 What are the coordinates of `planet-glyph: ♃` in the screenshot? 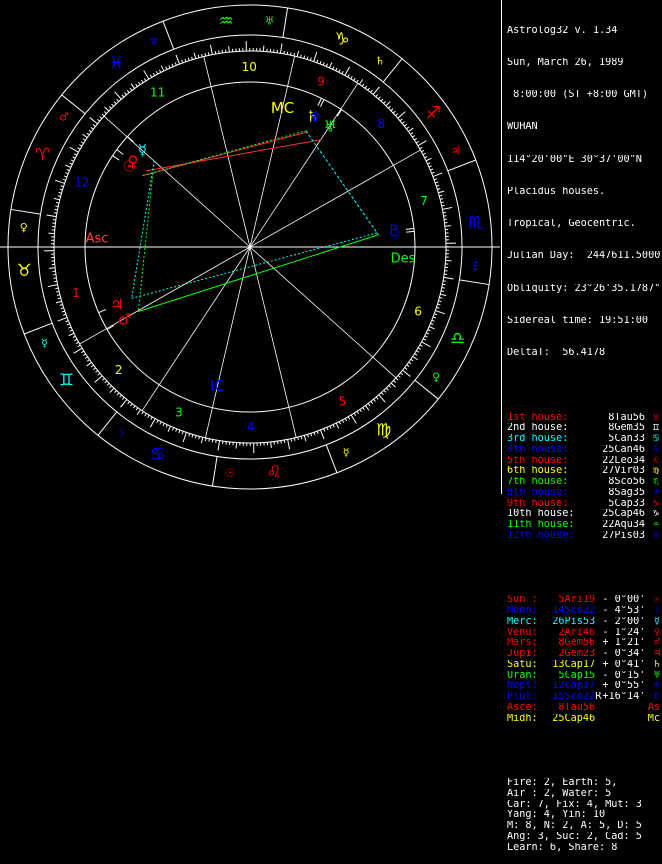 It's located at (116, 305).